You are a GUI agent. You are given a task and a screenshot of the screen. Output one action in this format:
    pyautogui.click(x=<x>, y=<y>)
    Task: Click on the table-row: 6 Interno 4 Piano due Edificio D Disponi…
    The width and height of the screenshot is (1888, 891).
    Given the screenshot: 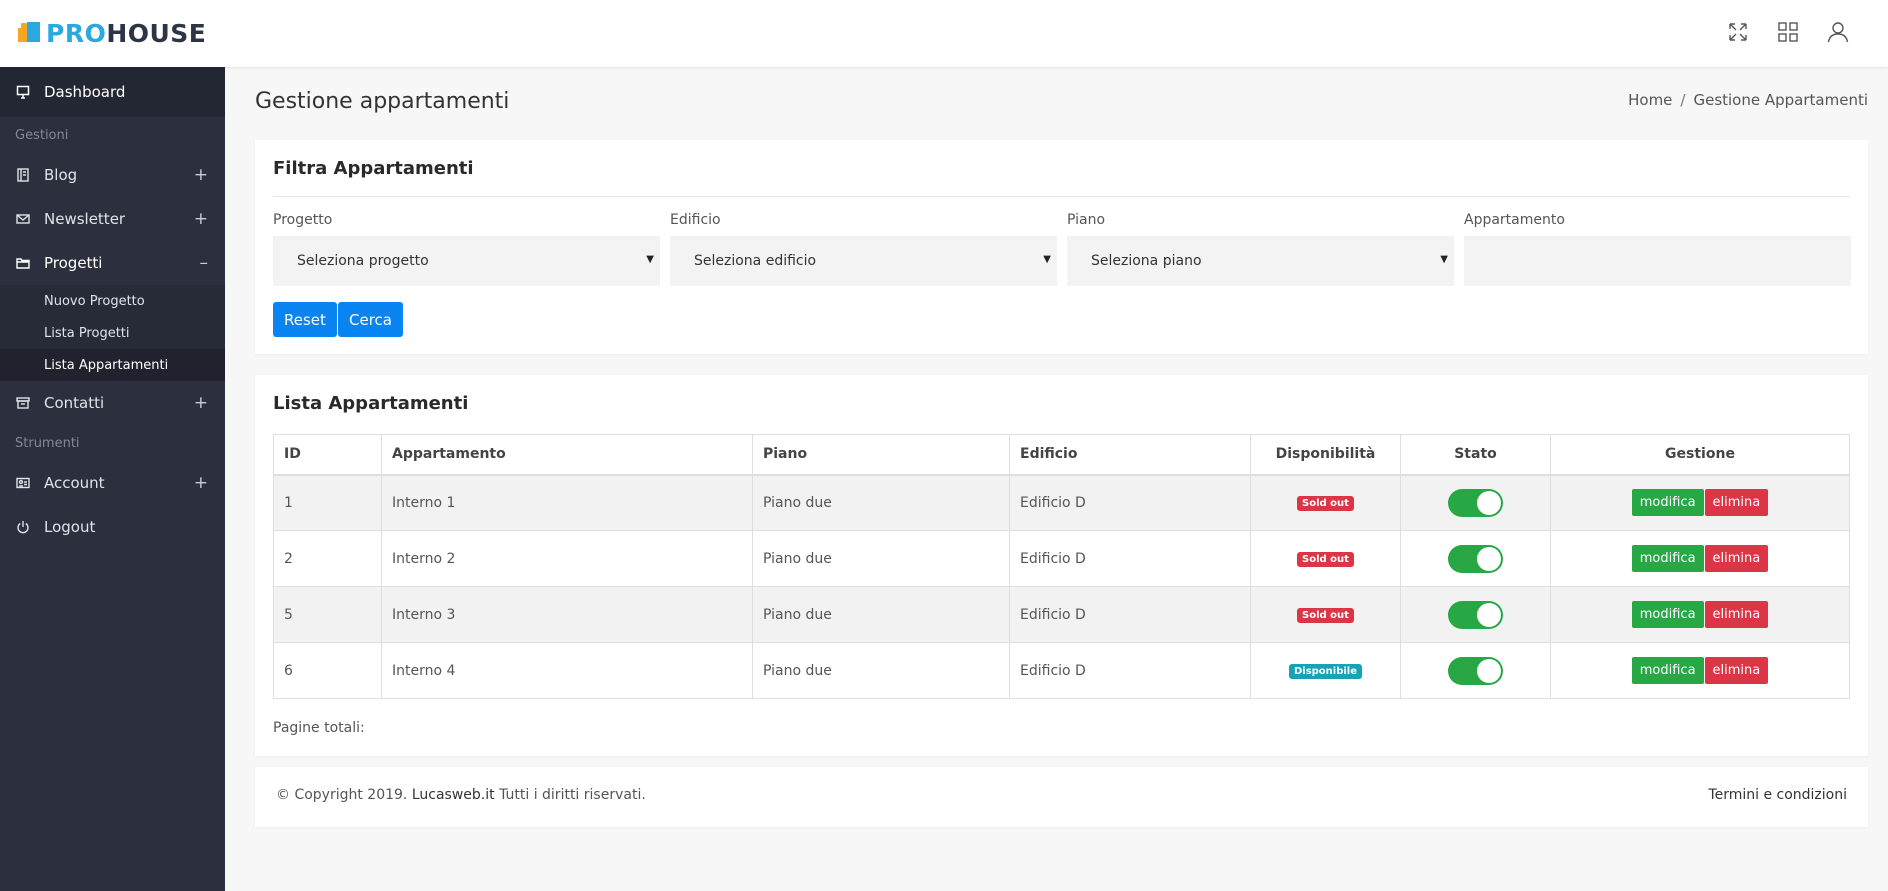 What is the action you would take?
    pyautogui.click(x=1061, y=670)
    